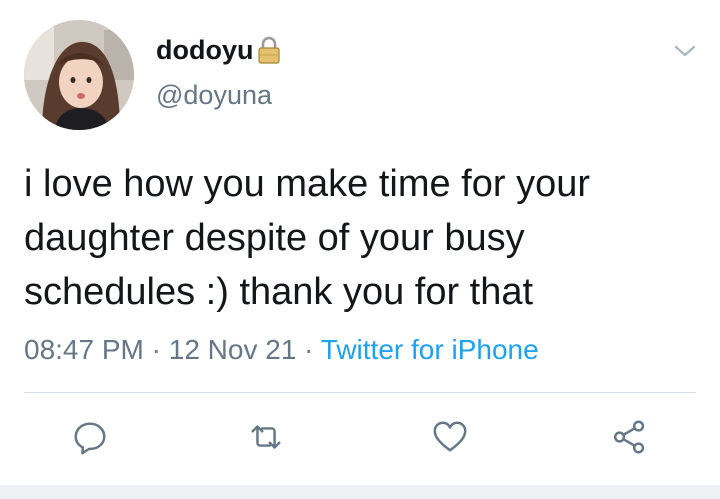  I want to click on share-button, so click(630, 437).